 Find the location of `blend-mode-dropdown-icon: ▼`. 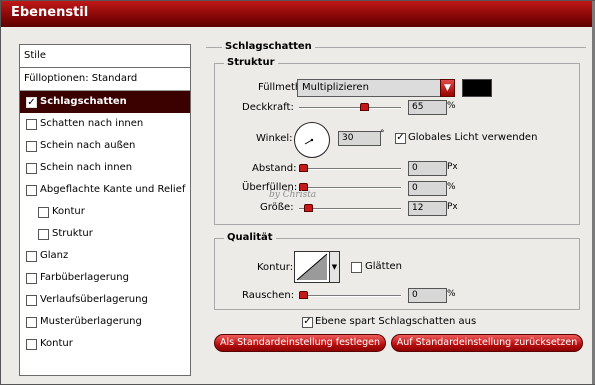

blend-mode-dropdown-icon: ▼ is located at coordinates (447, 88).